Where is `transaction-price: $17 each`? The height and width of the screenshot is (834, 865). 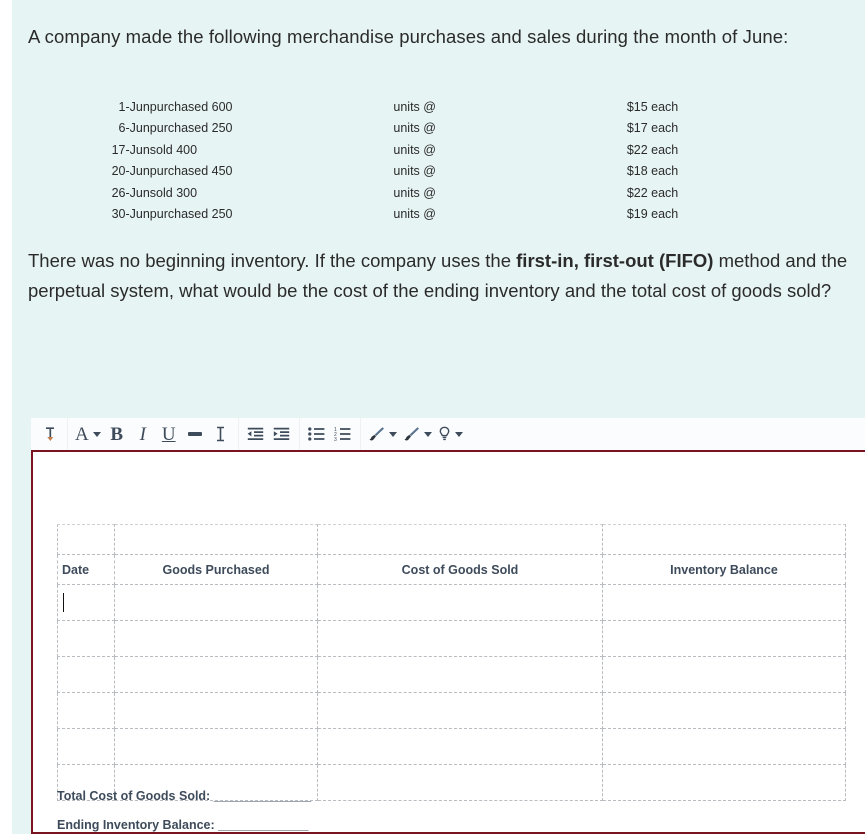
transaction-price: $17 each is located at coordinates (652, 128).